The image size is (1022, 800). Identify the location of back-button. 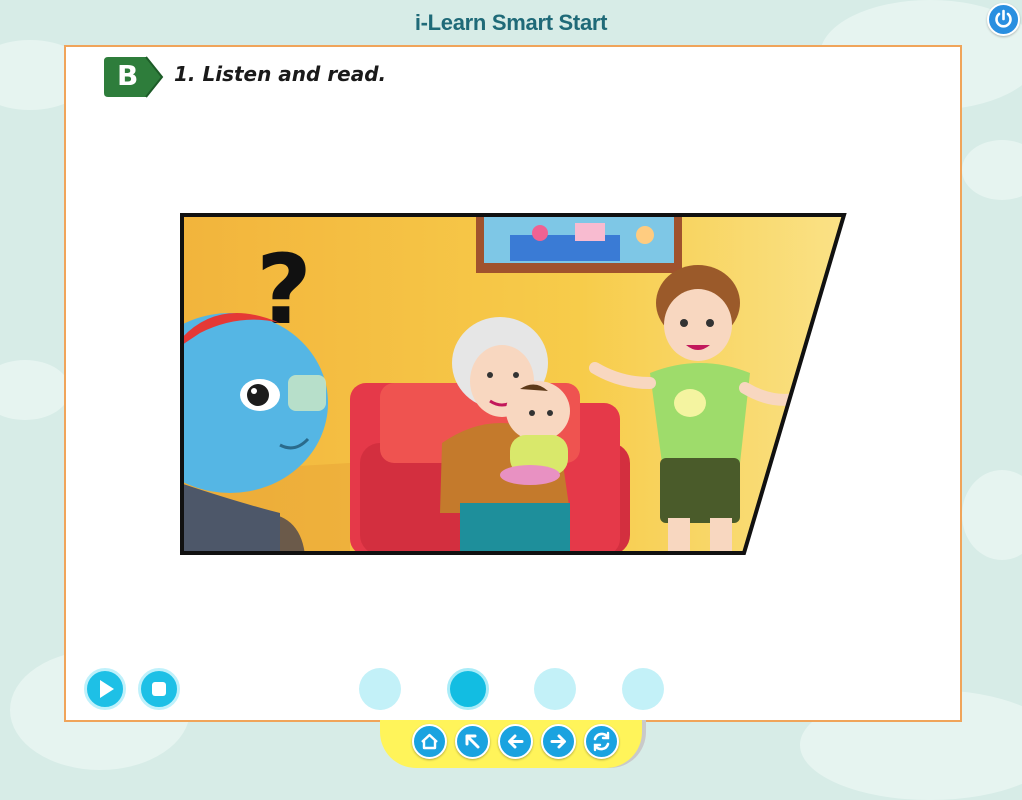
(472, 741).